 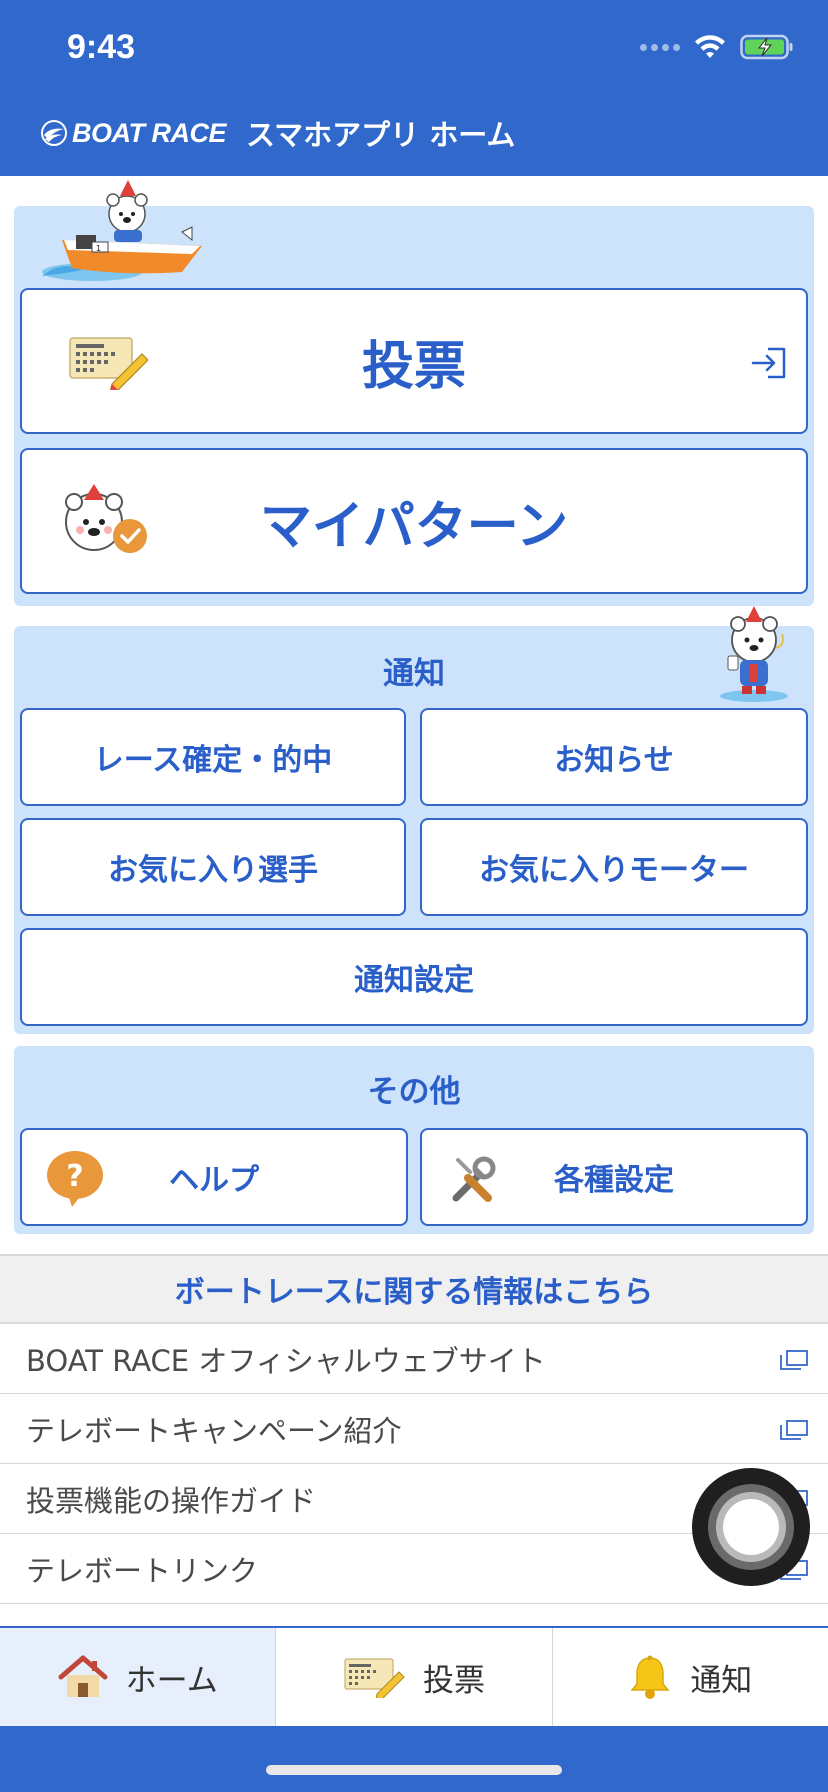 I want to click on battery-charging-icon, so click(x=766, y=47).